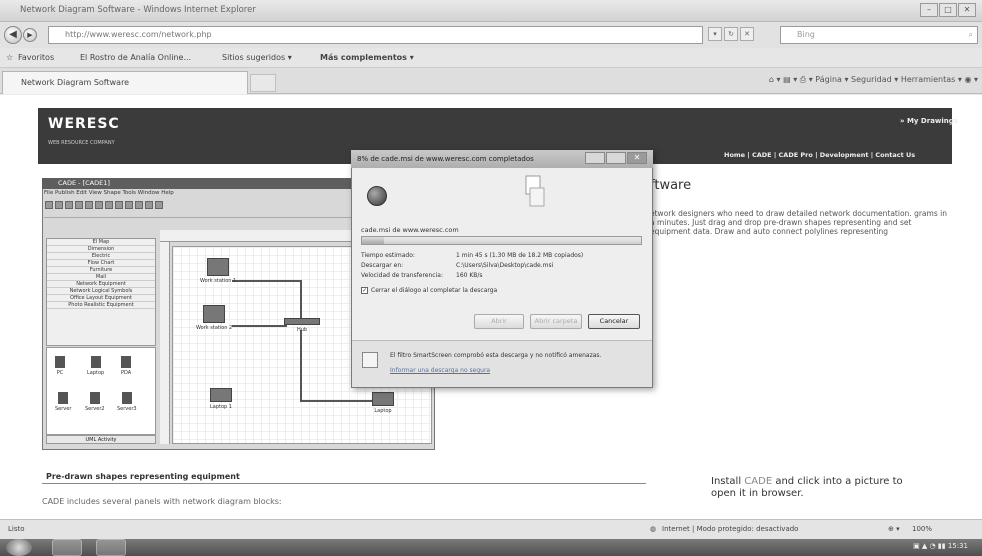 Image resolution: width=982 pixels, height=556 pixels. I want to click on shape-server2: Server2, so click(95, 402).